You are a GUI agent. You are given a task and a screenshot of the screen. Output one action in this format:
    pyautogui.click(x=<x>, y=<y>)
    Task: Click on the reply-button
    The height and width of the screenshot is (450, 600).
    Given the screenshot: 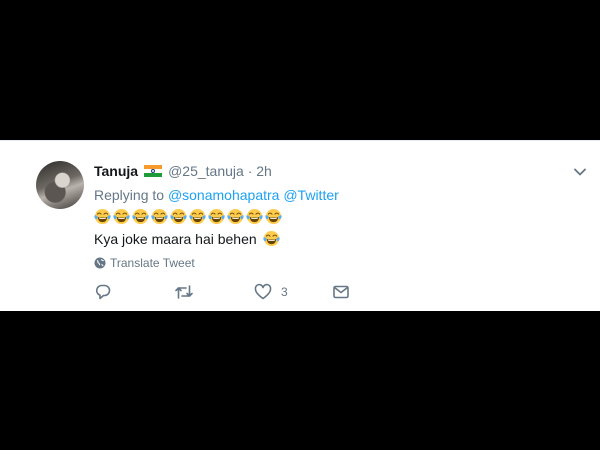 What is the action you would take?
    pyautogui.click(x=103, y=292)
    